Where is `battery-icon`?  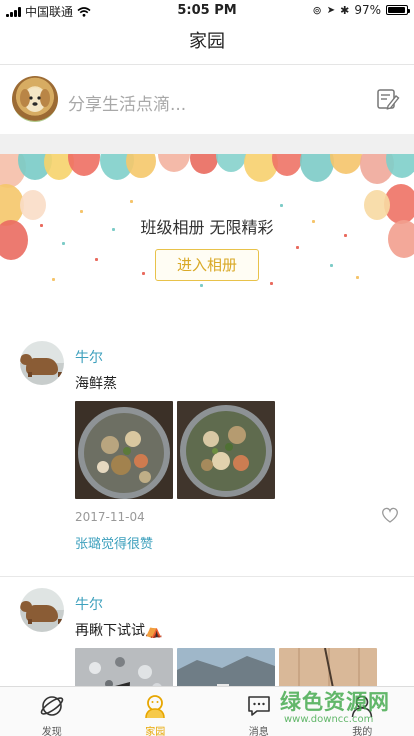
battery-icon is located at coordinates (398, 10).